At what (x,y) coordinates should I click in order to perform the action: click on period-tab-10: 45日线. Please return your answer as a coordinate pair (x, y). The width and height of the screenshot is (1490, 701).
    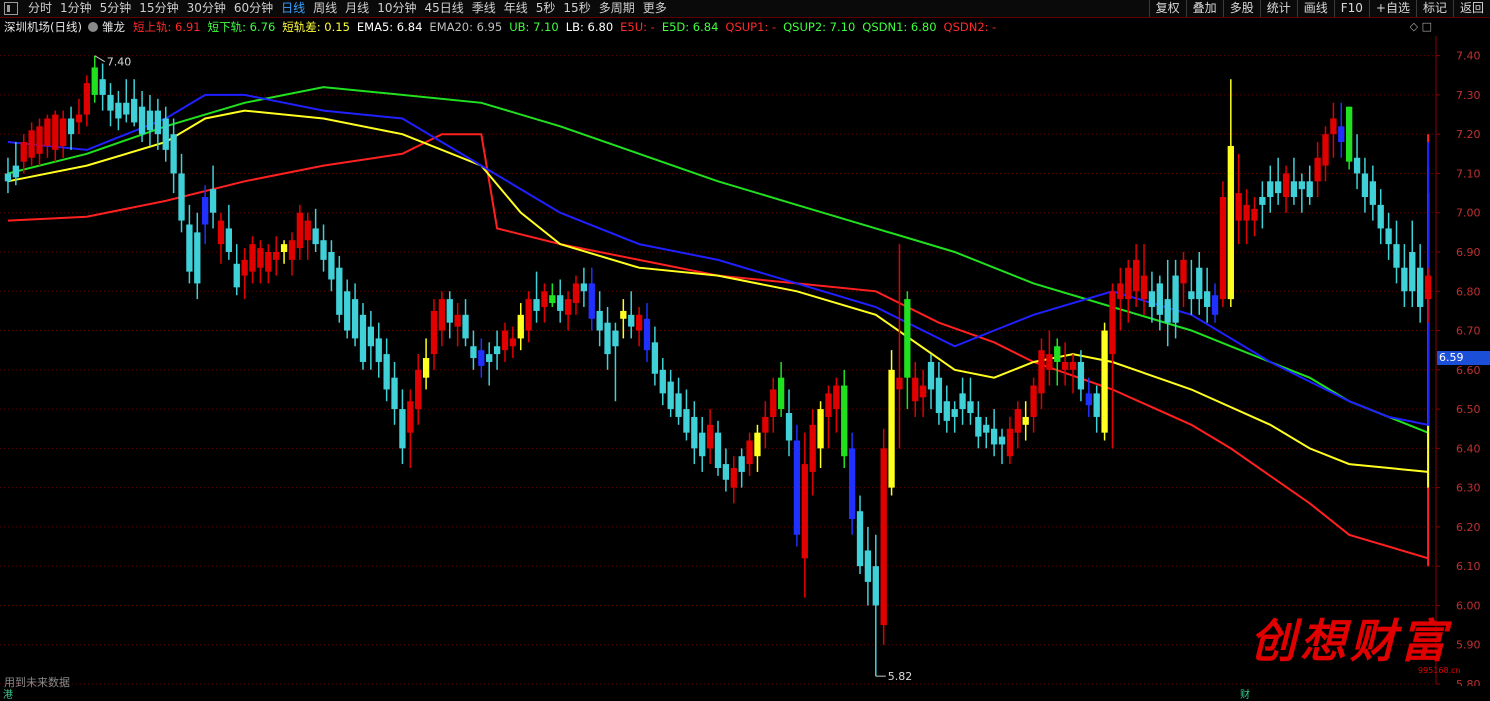
    Looking at the image, I should click on (443, 8).